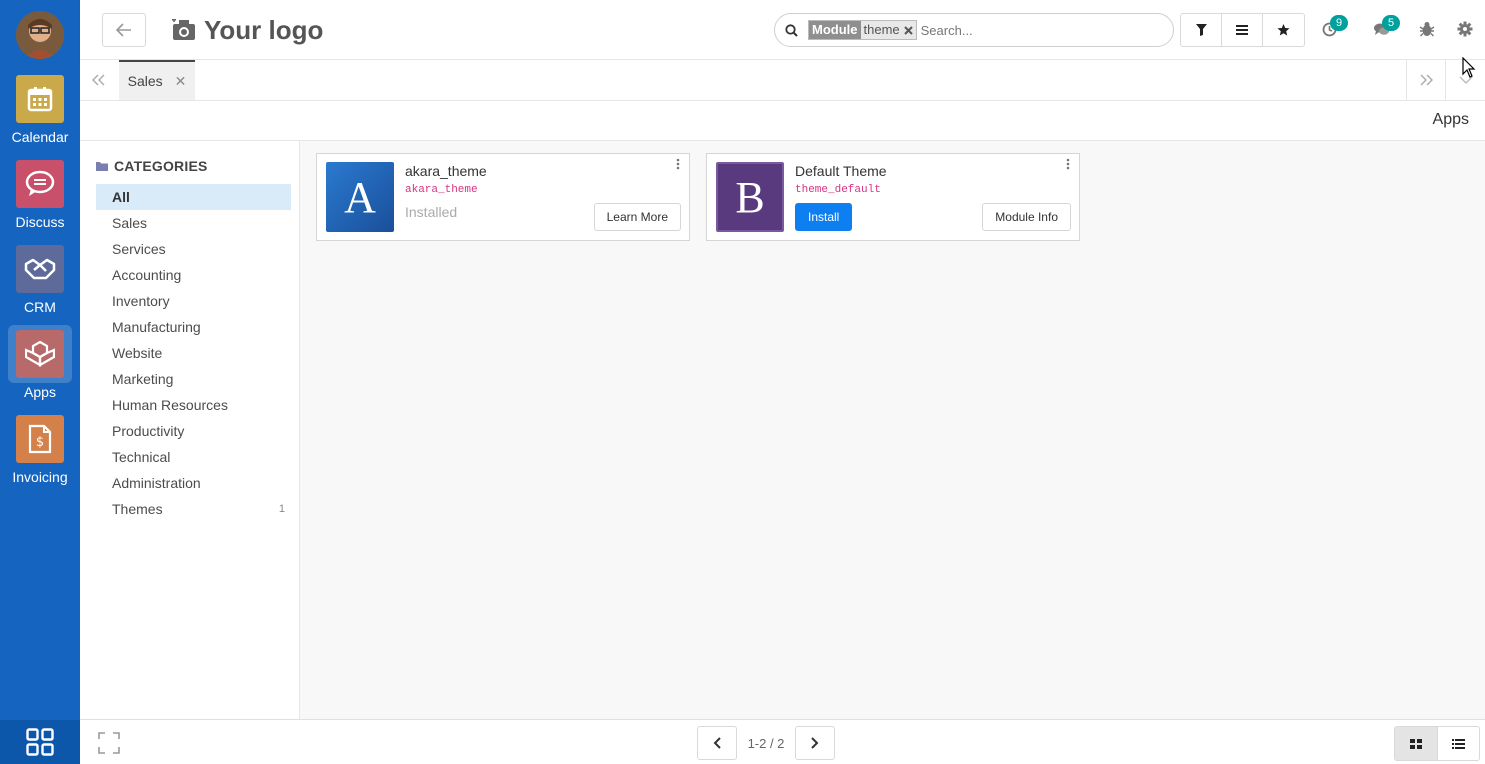 The height and width of the screenshot is (764, 1485). I want to click on kanban-view-button, so click(1416, 743).